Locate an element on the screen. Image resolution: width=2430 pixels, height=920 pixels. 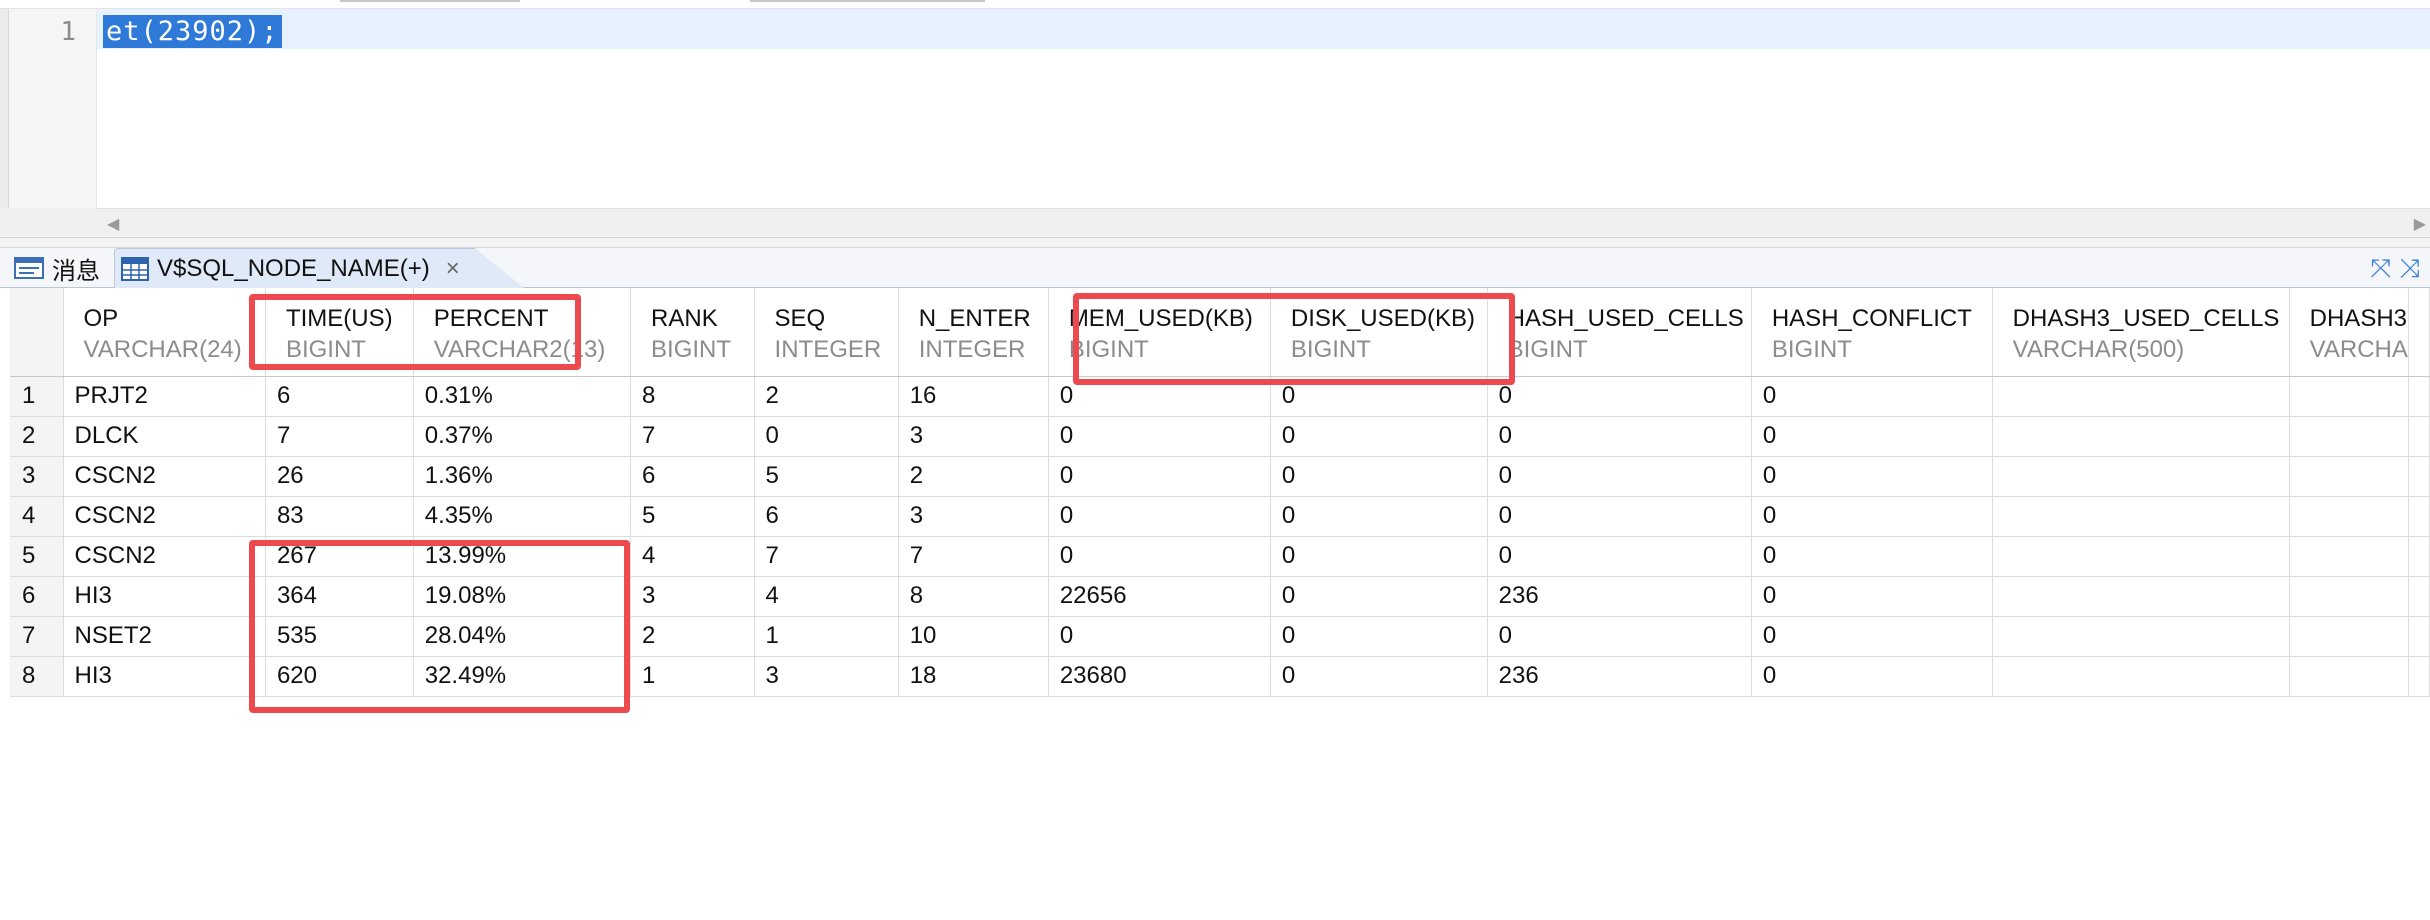
row-number: 3 is located at coordinates (37, 476).